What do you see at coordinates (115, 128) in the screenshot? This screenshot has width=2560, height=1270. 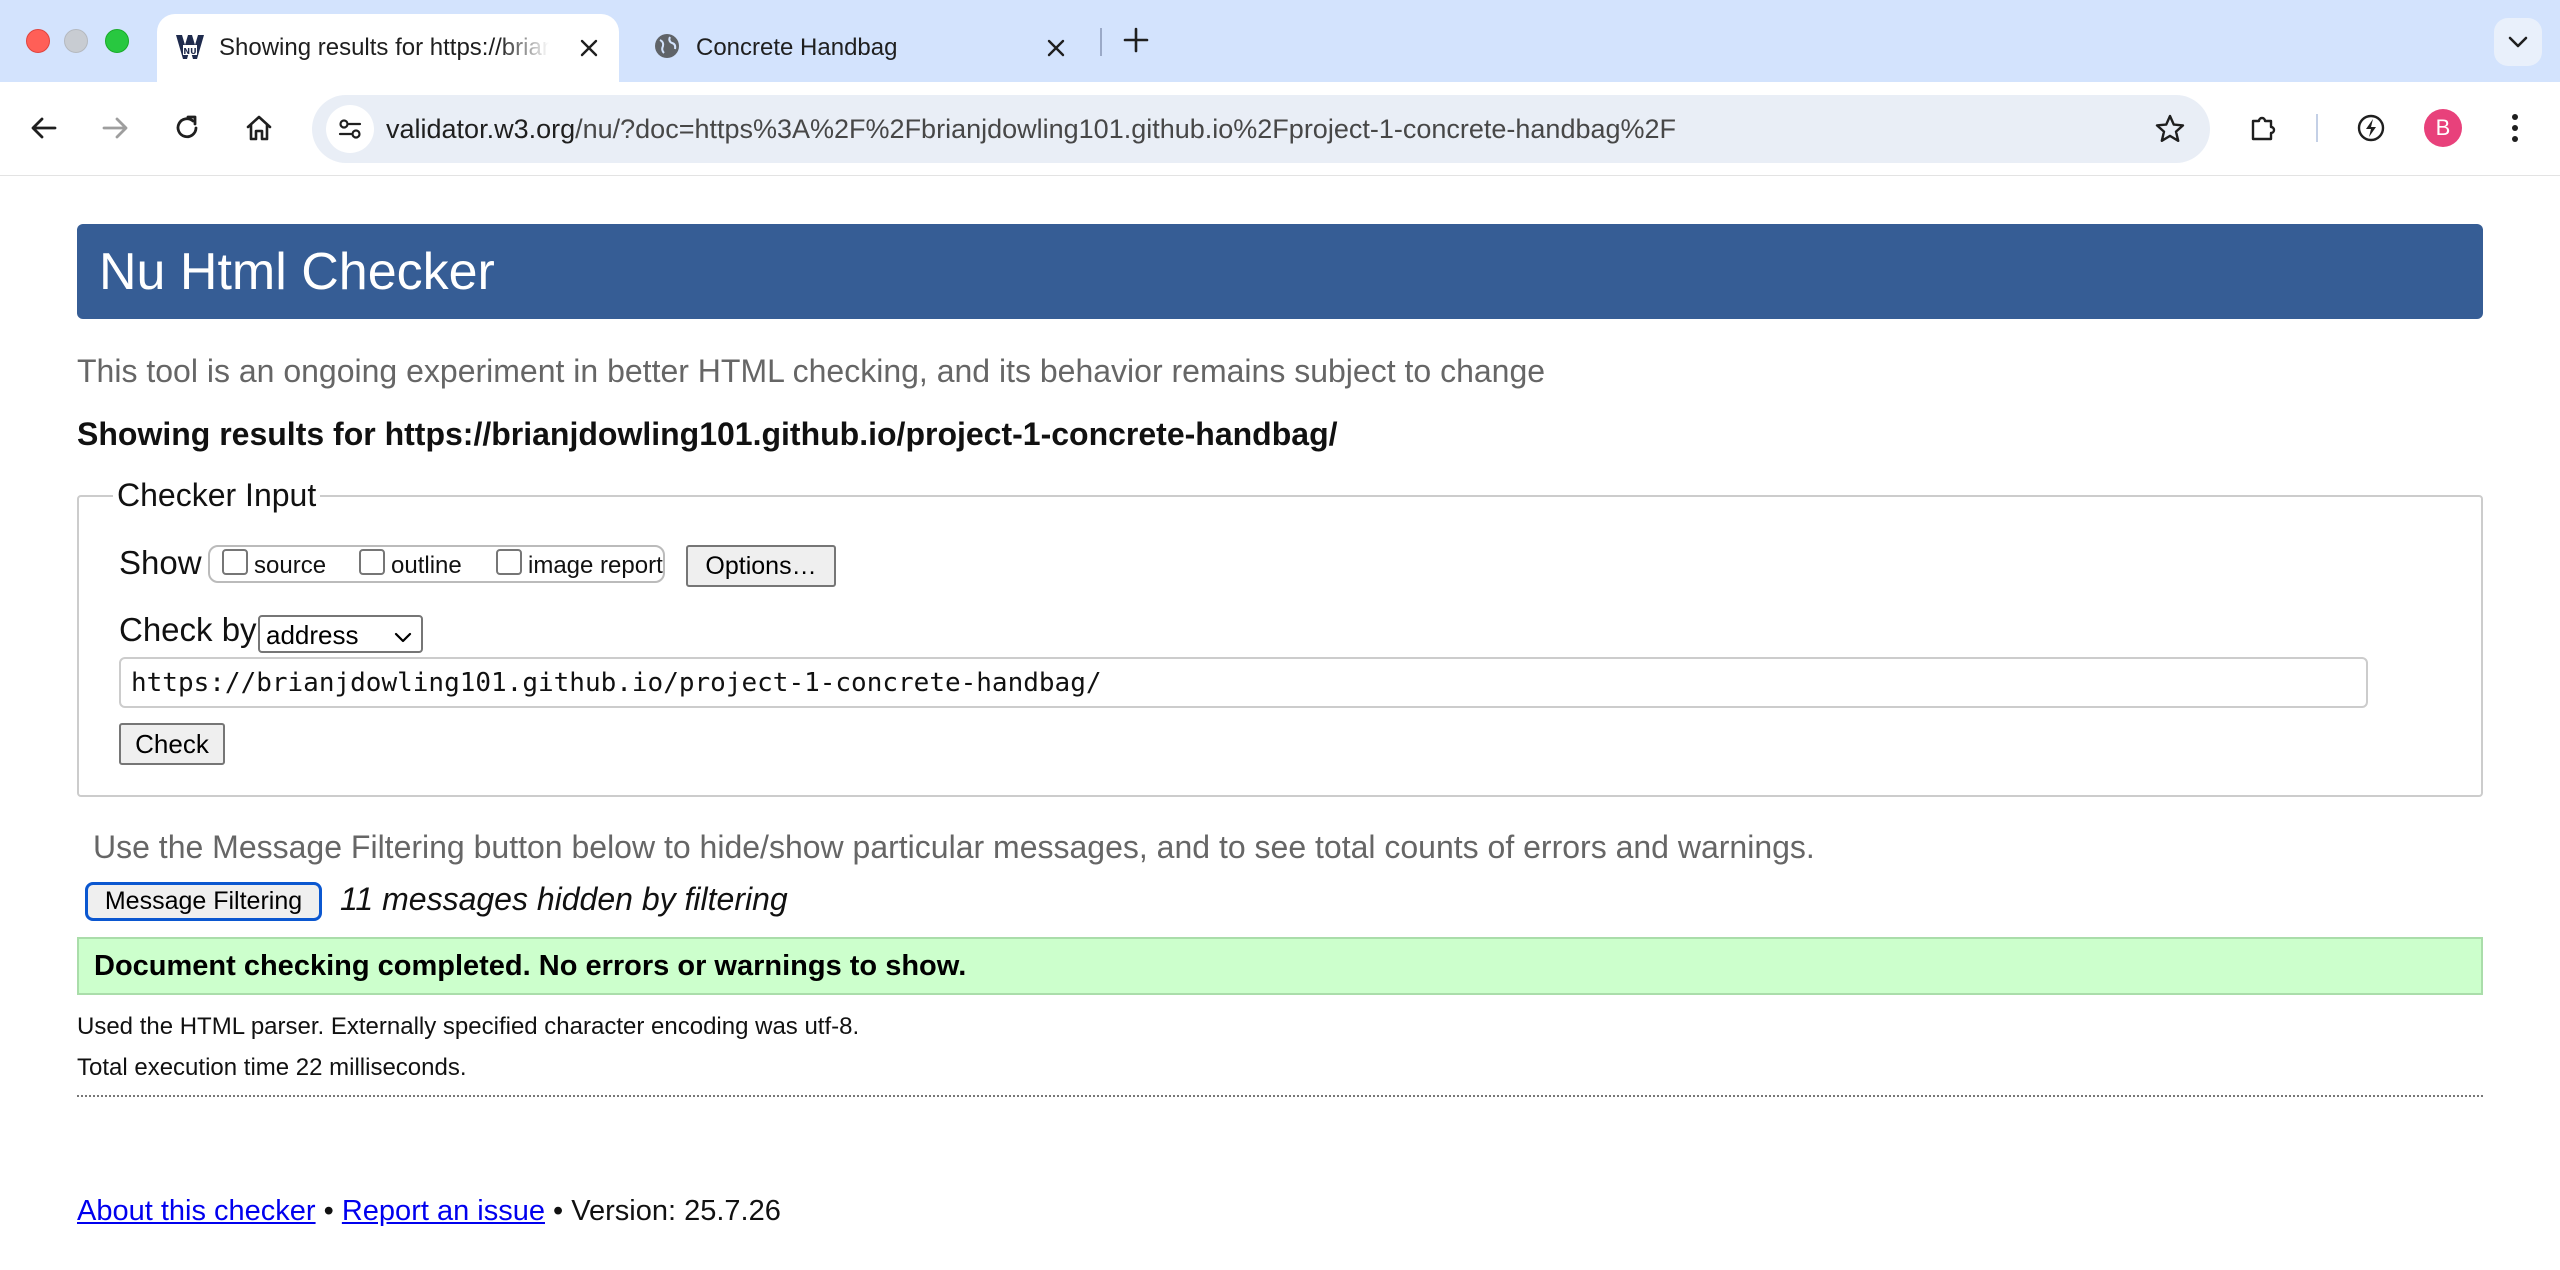 I see `forward-arrow-icon` at bounding box center [115, 128].